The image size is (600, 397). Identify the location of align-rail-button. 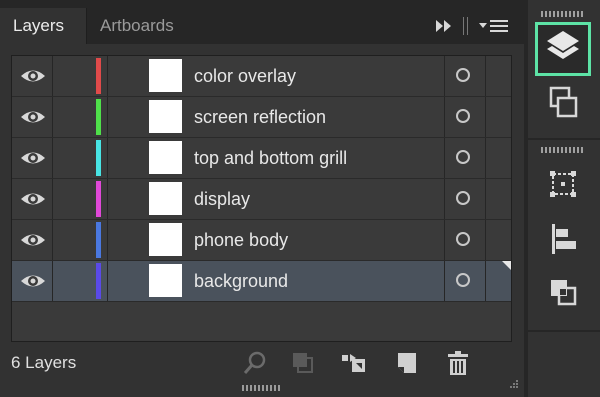
(563, 243).